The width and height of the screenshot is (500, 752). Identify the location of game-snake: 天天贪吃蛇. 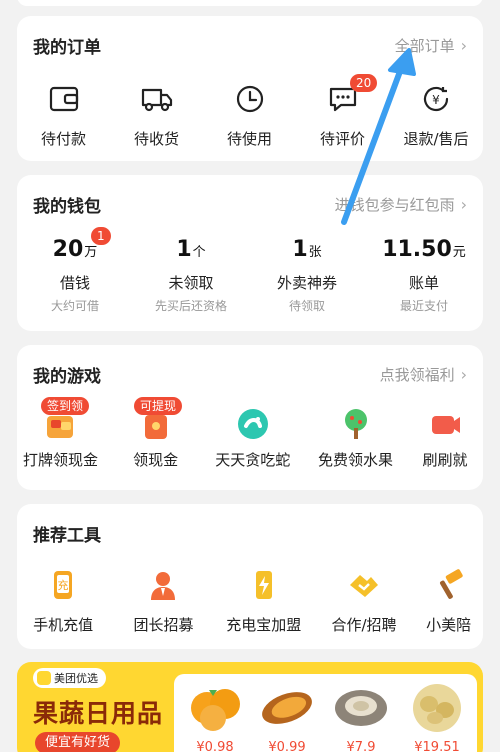
(252, 437).